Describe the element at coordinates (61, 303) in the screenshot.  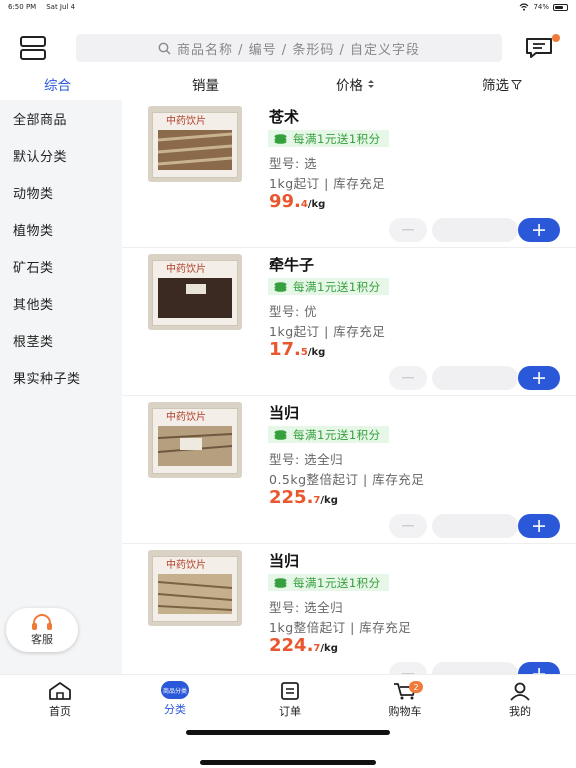
I see `category-item: 其他类` at that location.